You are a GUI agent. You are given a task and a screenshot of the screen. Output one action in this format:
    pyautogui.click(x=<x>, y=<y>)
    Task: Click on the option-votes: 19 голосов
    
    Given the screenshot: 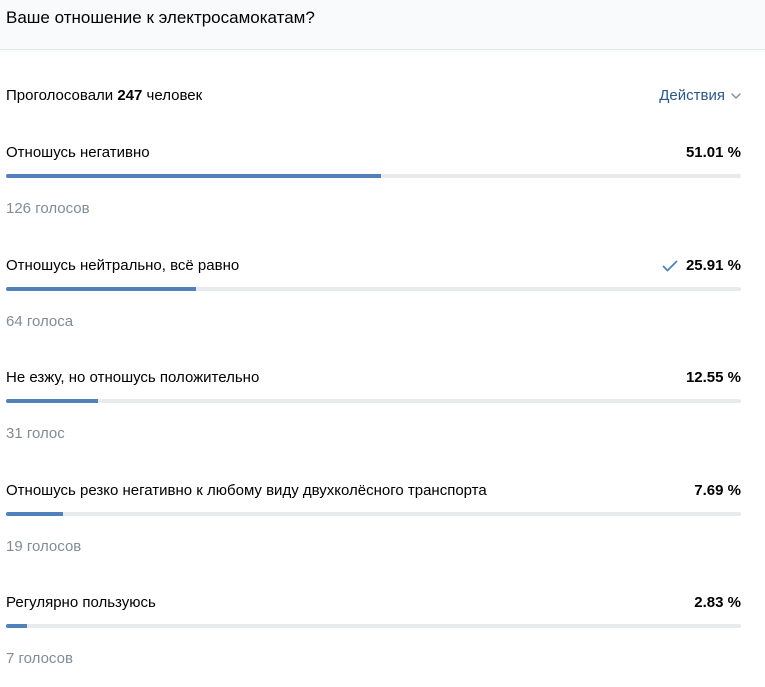 What is the action you would take?
    pyautogui.click(x=44, y=546)
    